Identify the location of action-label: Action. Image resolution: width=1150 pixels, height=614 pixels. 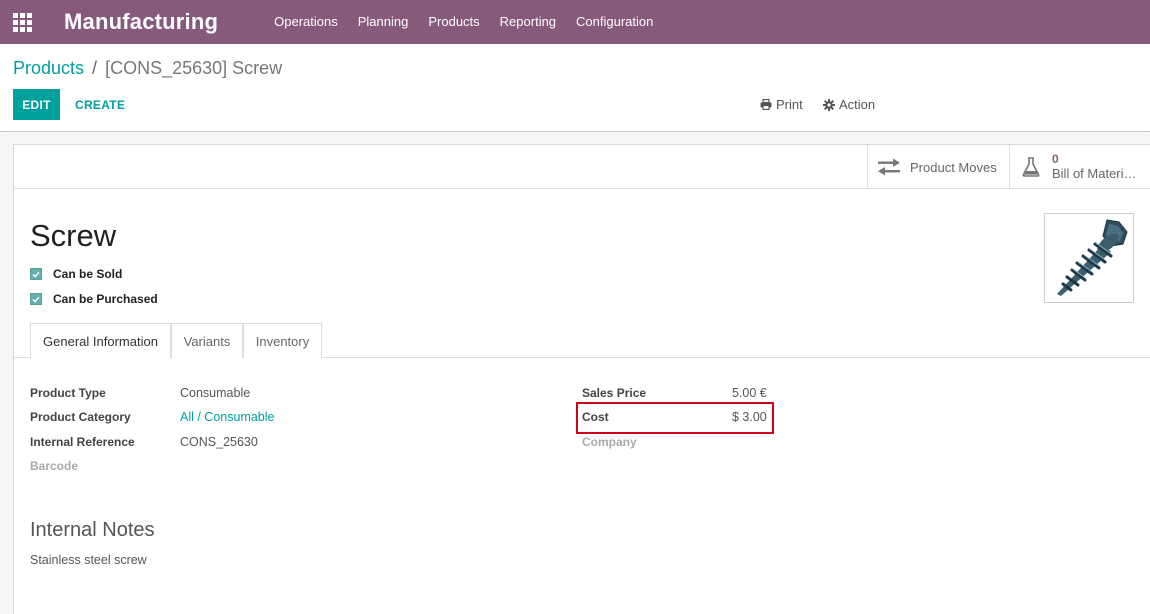
(857, 104).